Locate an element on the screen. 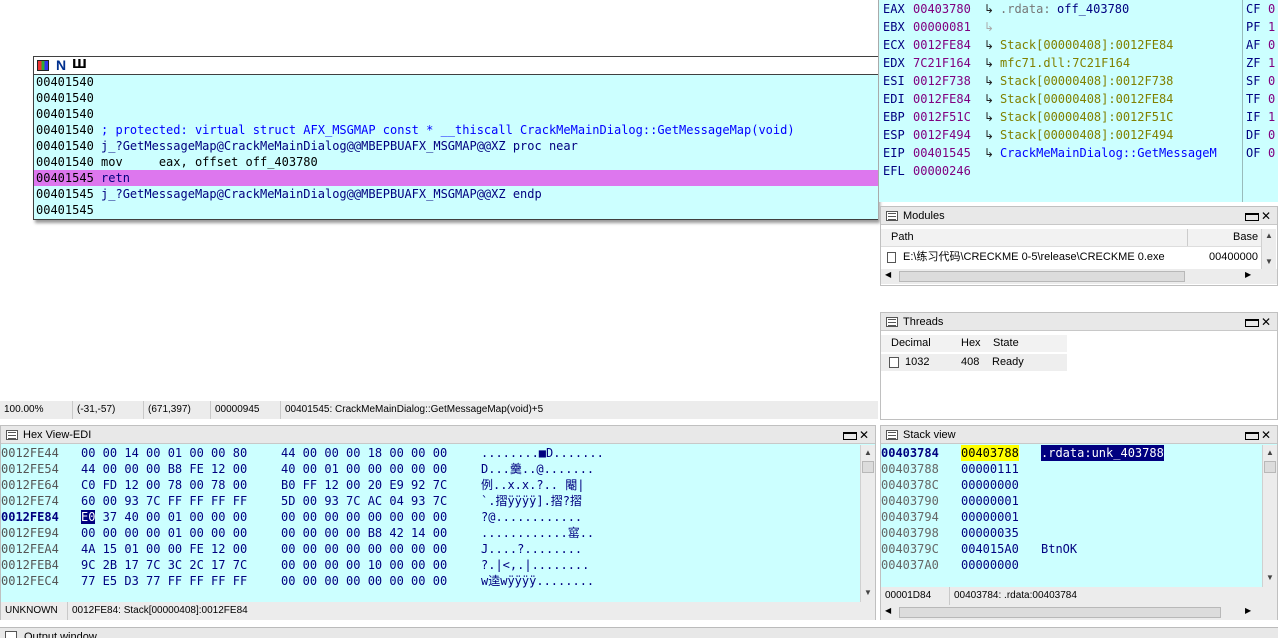 This screenshot has height=638, width=1278. stack-vscroll: ▲ ▼ is located at coordinates (1269, 516).